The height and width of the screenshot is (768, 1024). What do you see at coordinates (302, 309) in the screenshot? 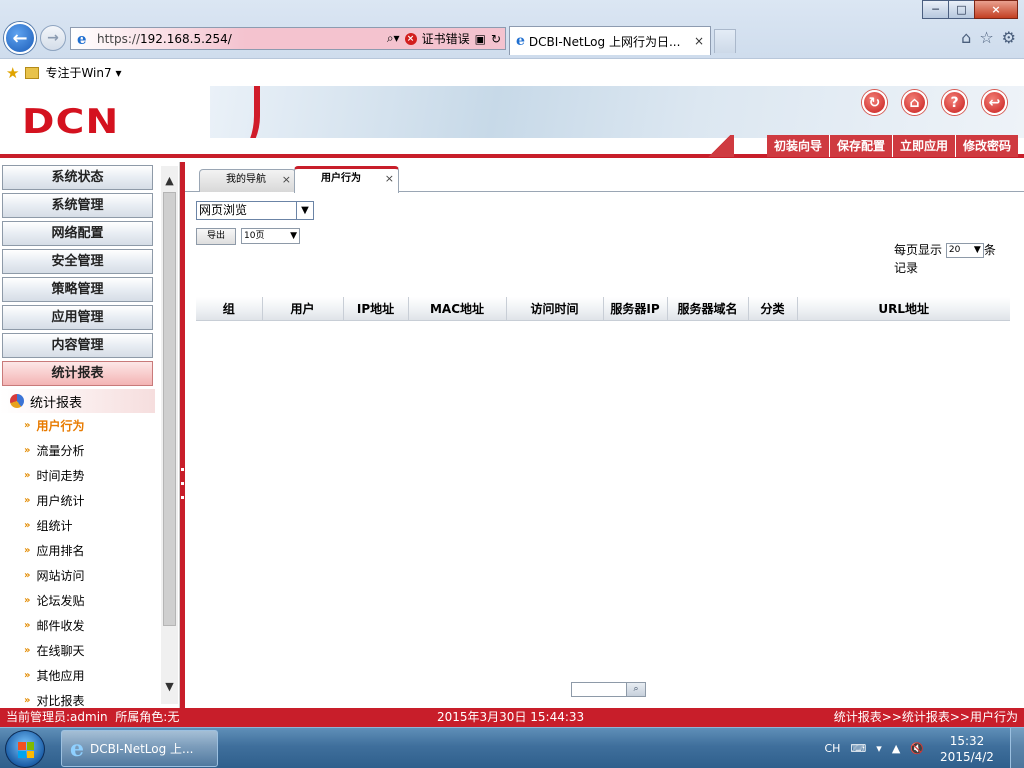
I see `col-user: 用户` at bounding box center [302, 309].